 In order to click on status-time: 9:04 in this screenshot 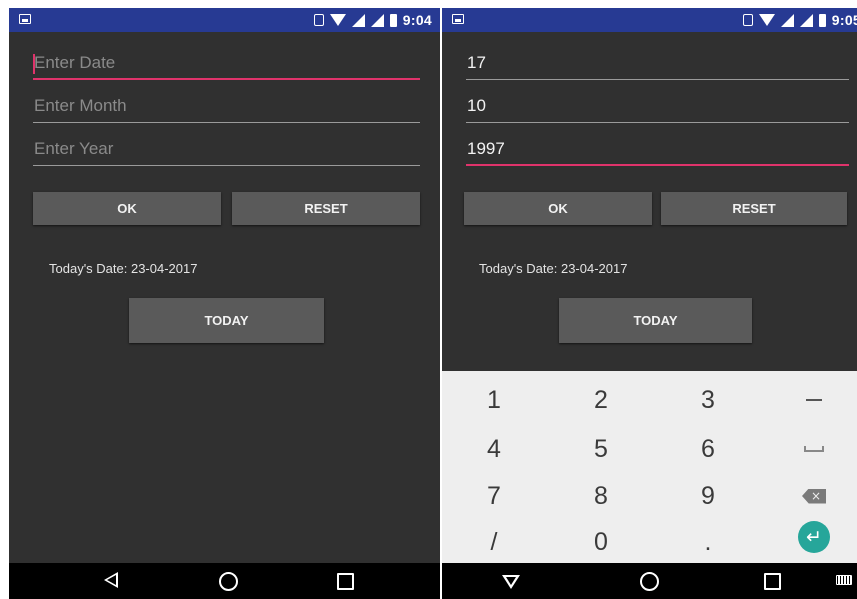, I will do `click(417, 20)`.